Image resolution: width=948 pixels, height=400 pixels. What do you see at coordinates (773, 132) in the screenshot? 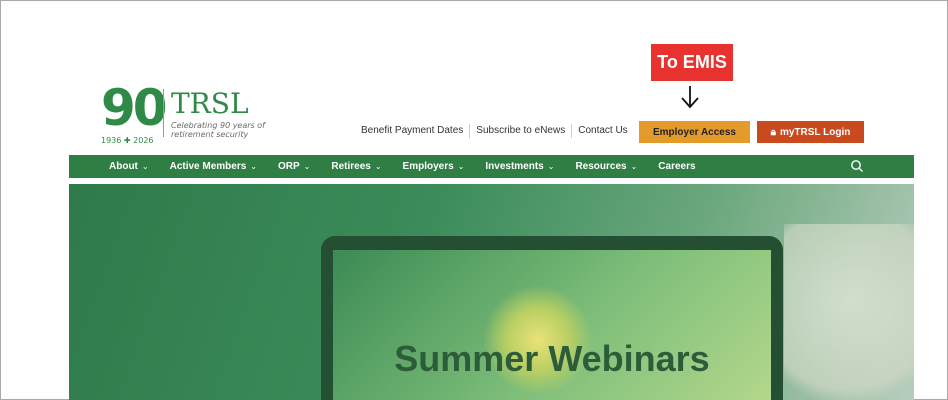
I see `lock-icon: 🔒︎` at bounding box center [773, 132].